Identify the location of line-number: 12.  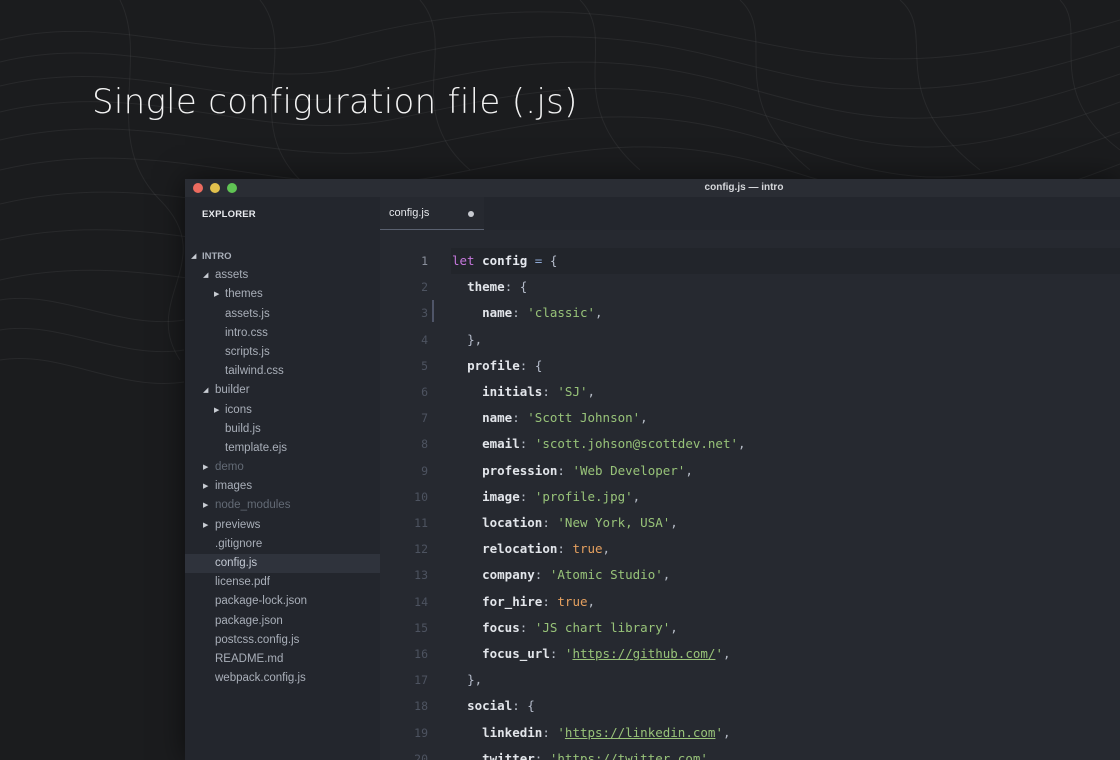
(421, 549).